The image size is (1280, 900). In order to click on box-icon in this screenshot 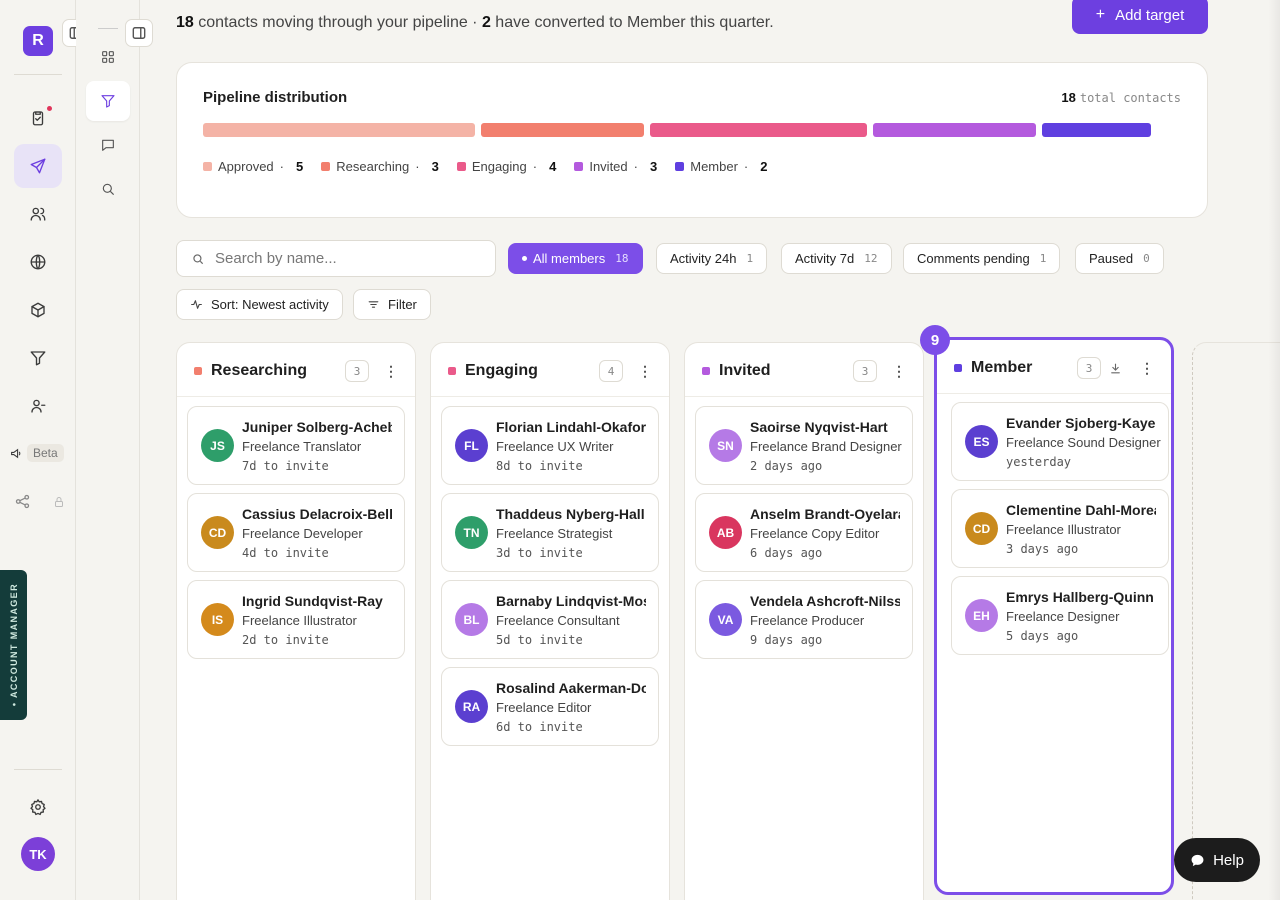, I will do `click(38, 310)`.